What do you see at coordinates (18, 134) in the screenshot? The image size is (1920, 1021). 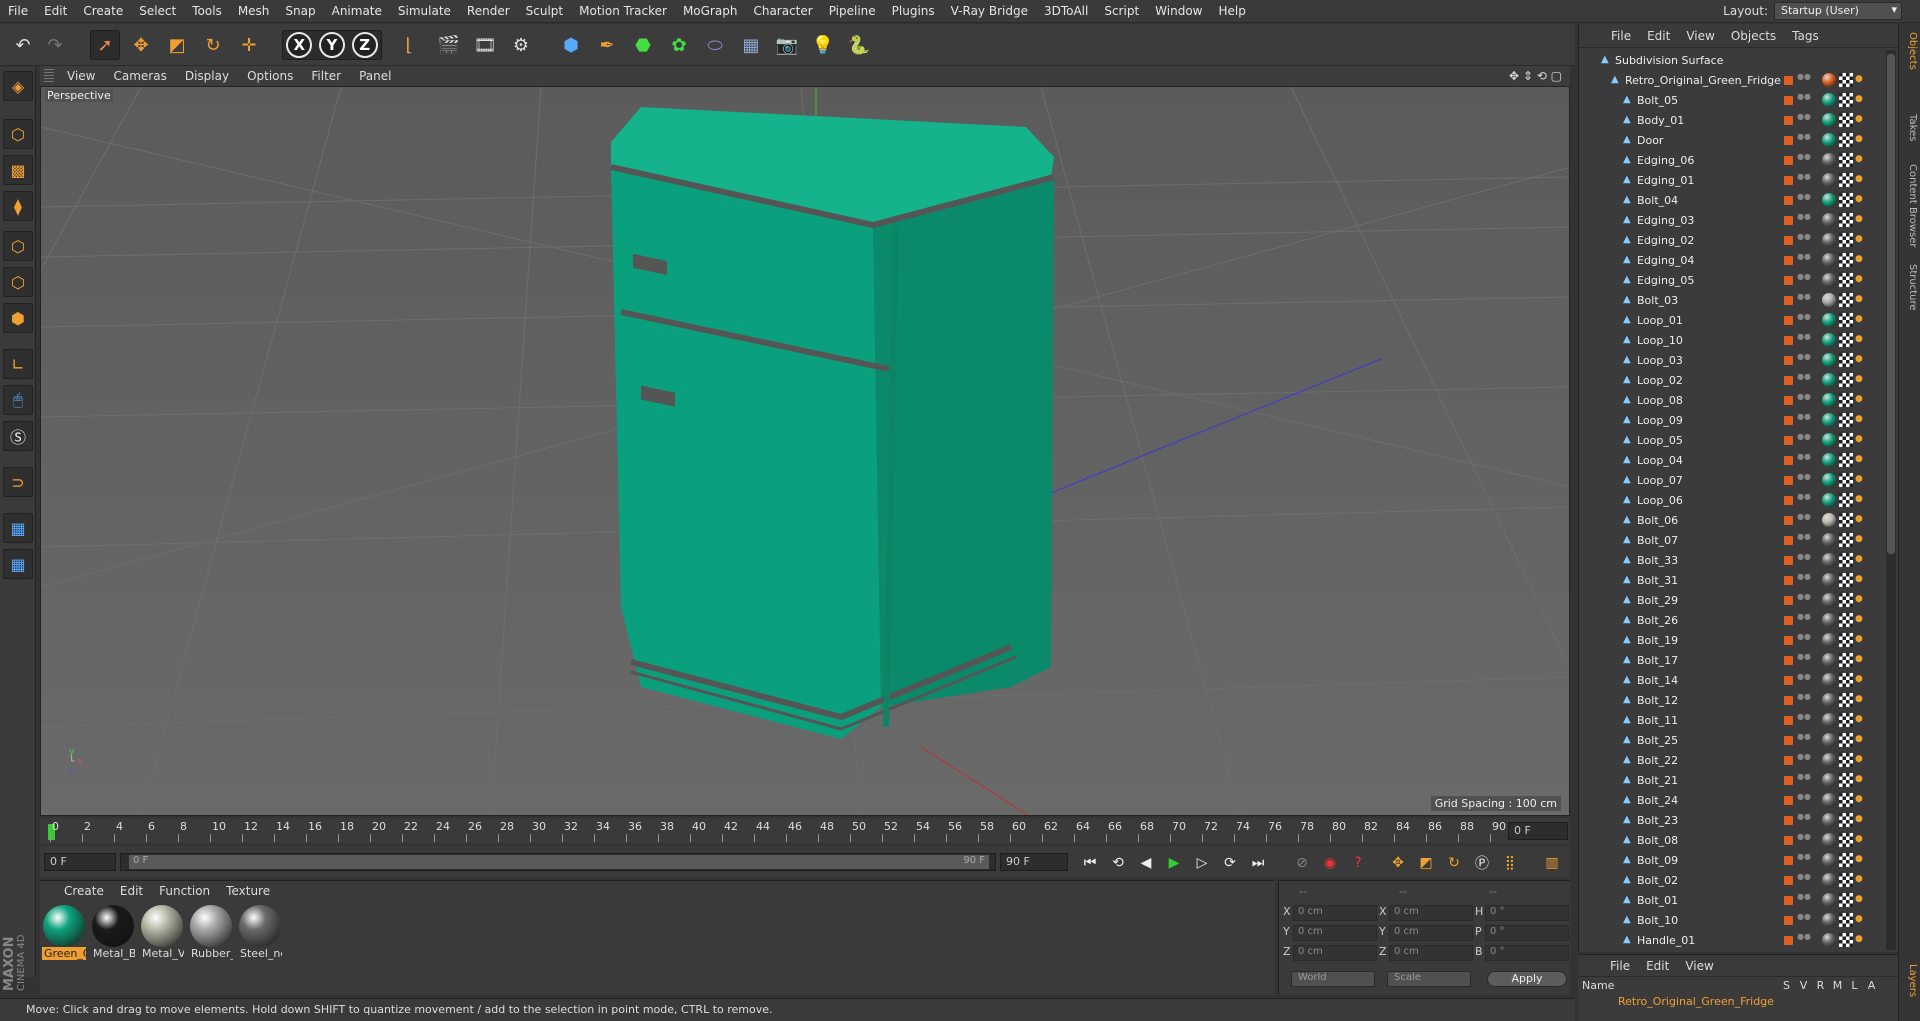 I see `model-mode-icon: ⬡` at bounding box center [18, 134].